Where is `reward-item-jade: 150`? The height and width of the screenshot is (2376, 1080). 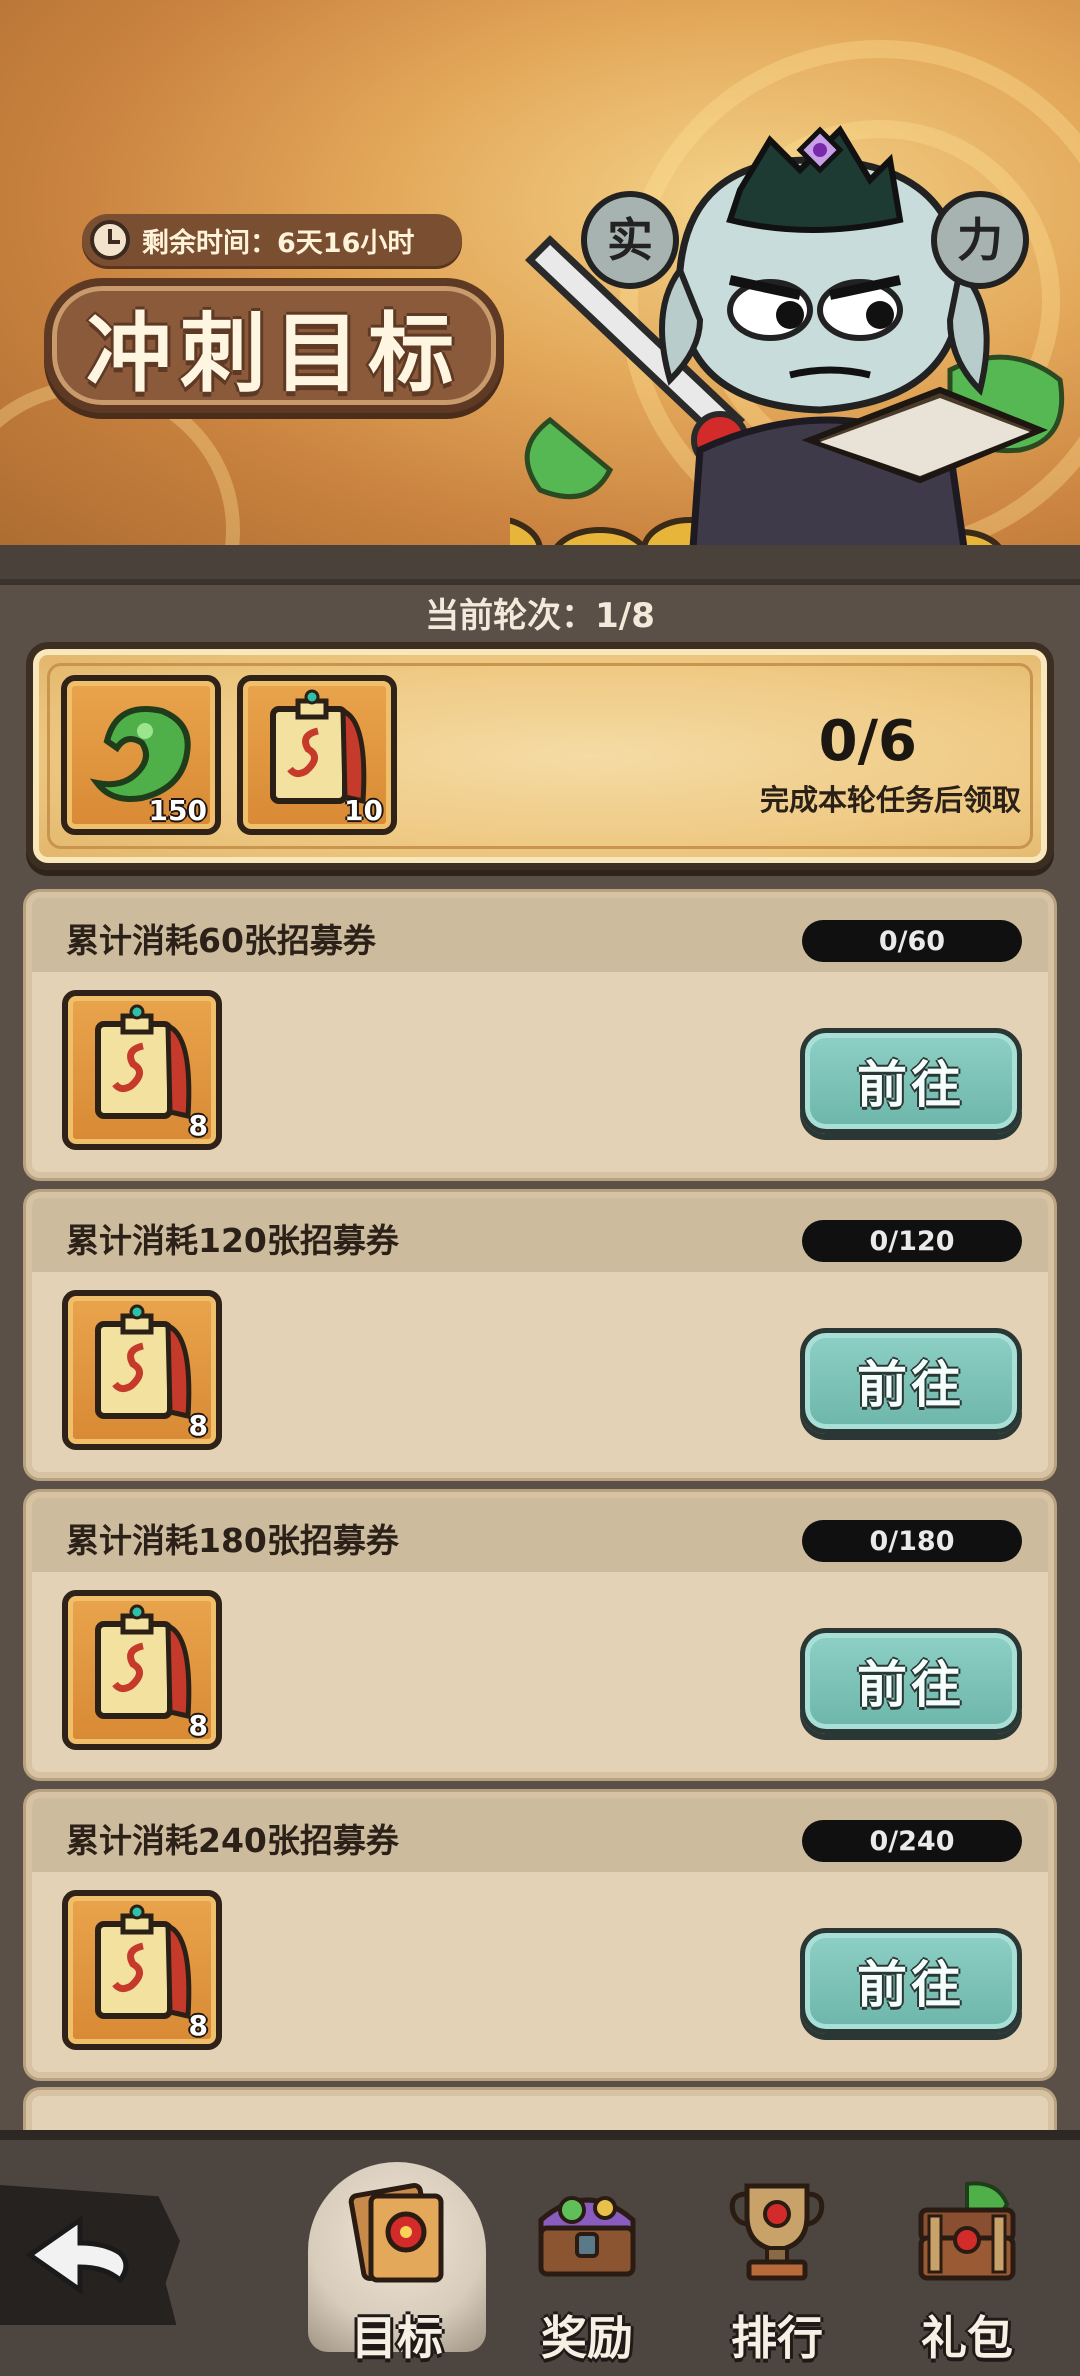
reward-item-jade: 150 is located at coordinates (141, 755).